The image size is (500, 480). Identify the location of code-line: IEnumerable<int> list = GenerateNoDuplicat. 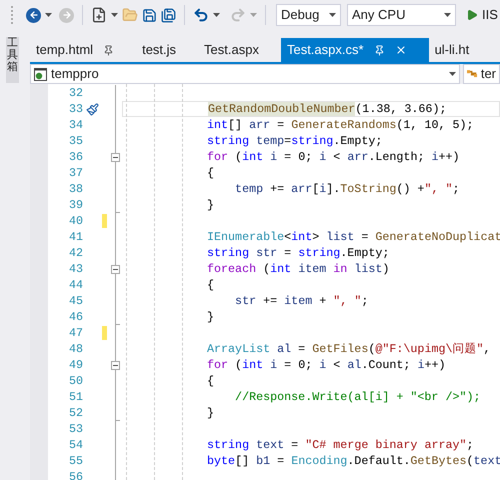
(353, 237).